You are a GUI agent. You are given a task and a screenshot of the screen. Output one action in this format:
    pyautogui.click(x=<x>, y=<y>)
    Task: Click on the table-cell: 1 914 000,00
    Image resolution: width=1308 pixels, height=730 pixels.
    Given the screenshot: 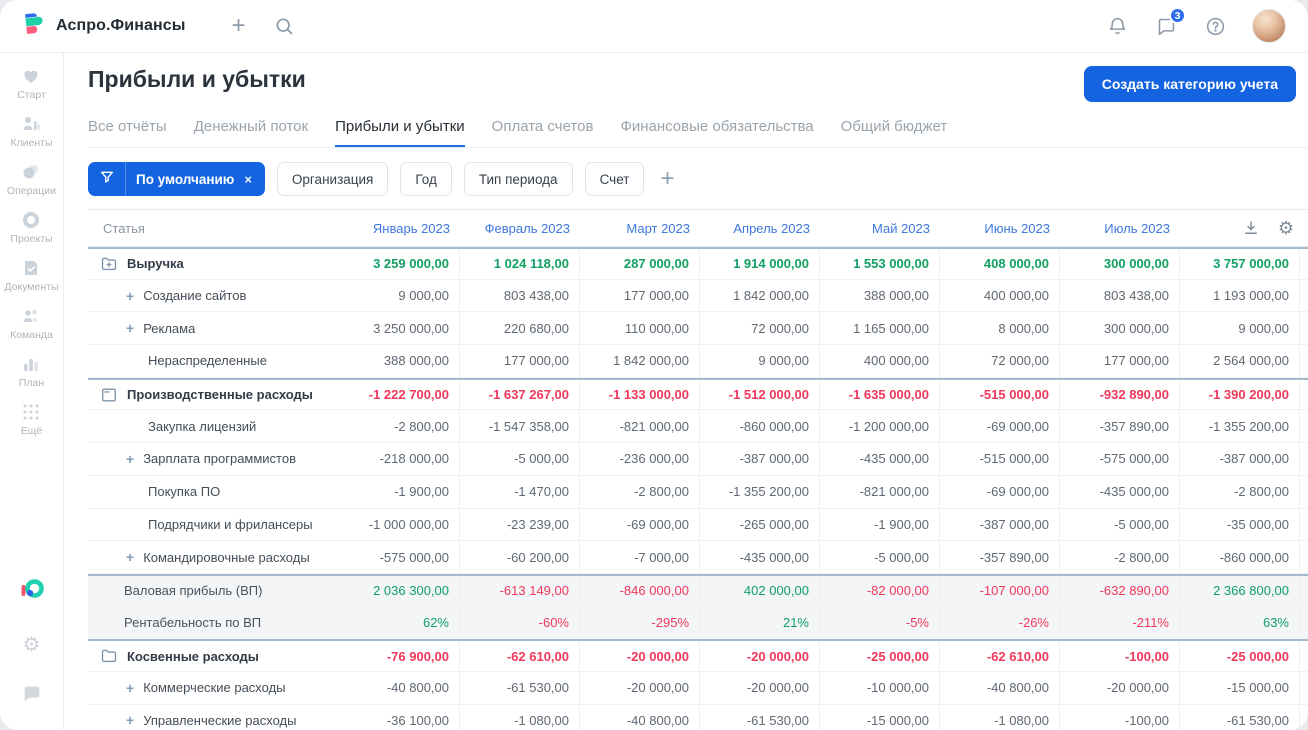 What is the action you would take?
    pyautogui.click(x=760, y=264)
    